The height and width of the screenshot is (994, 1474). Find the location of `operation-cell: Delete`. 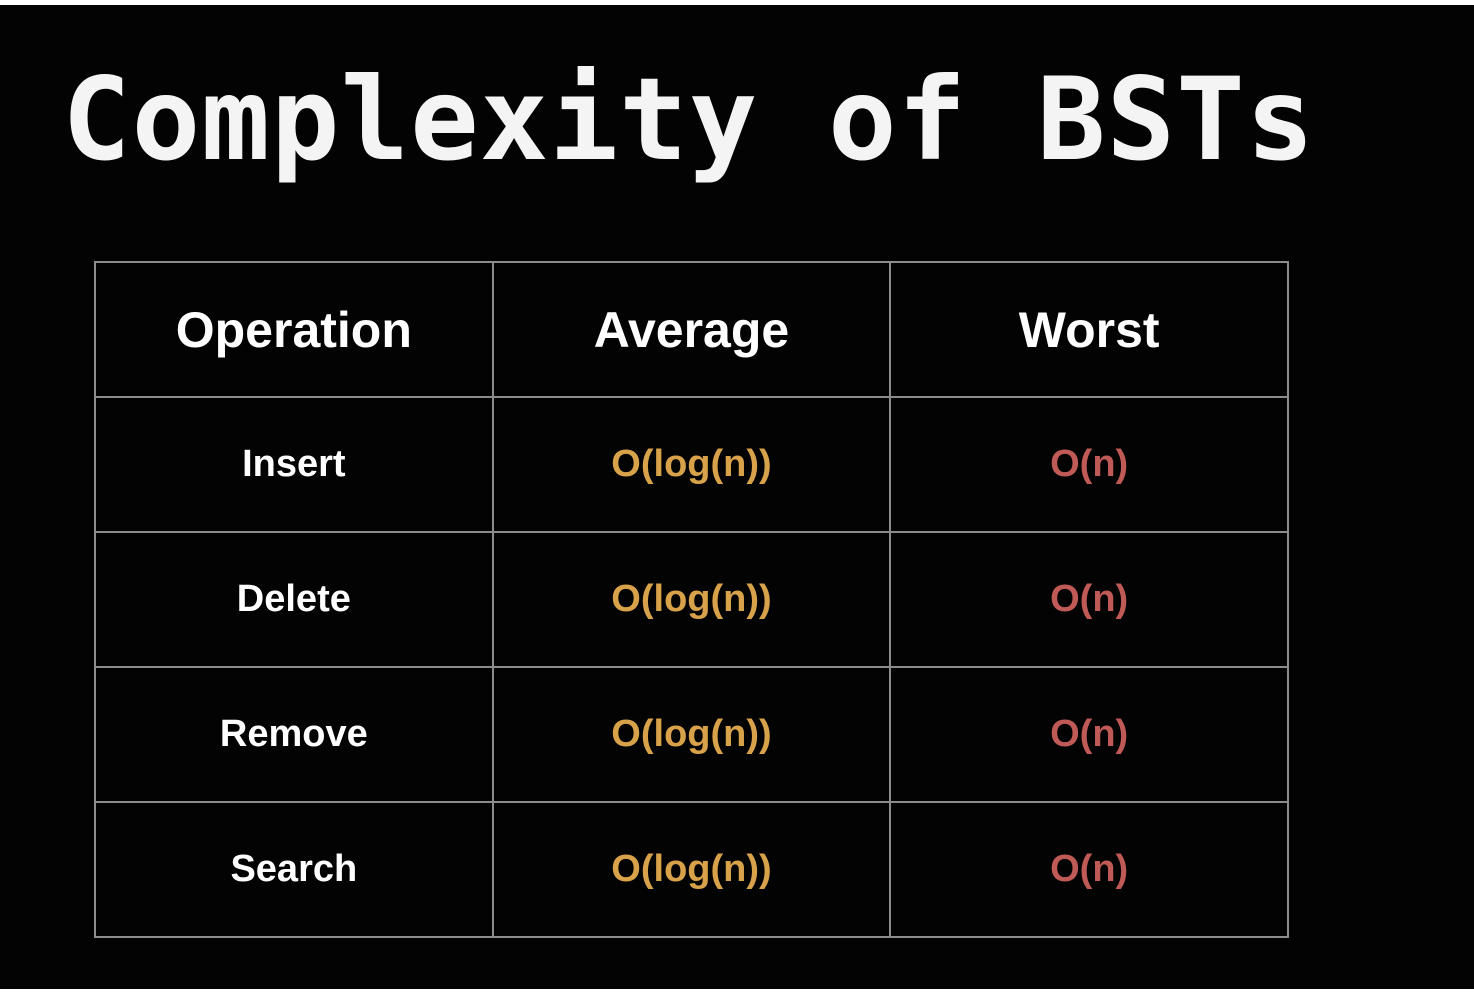

operation-cell: Delete is located at coordinates (294, 599).